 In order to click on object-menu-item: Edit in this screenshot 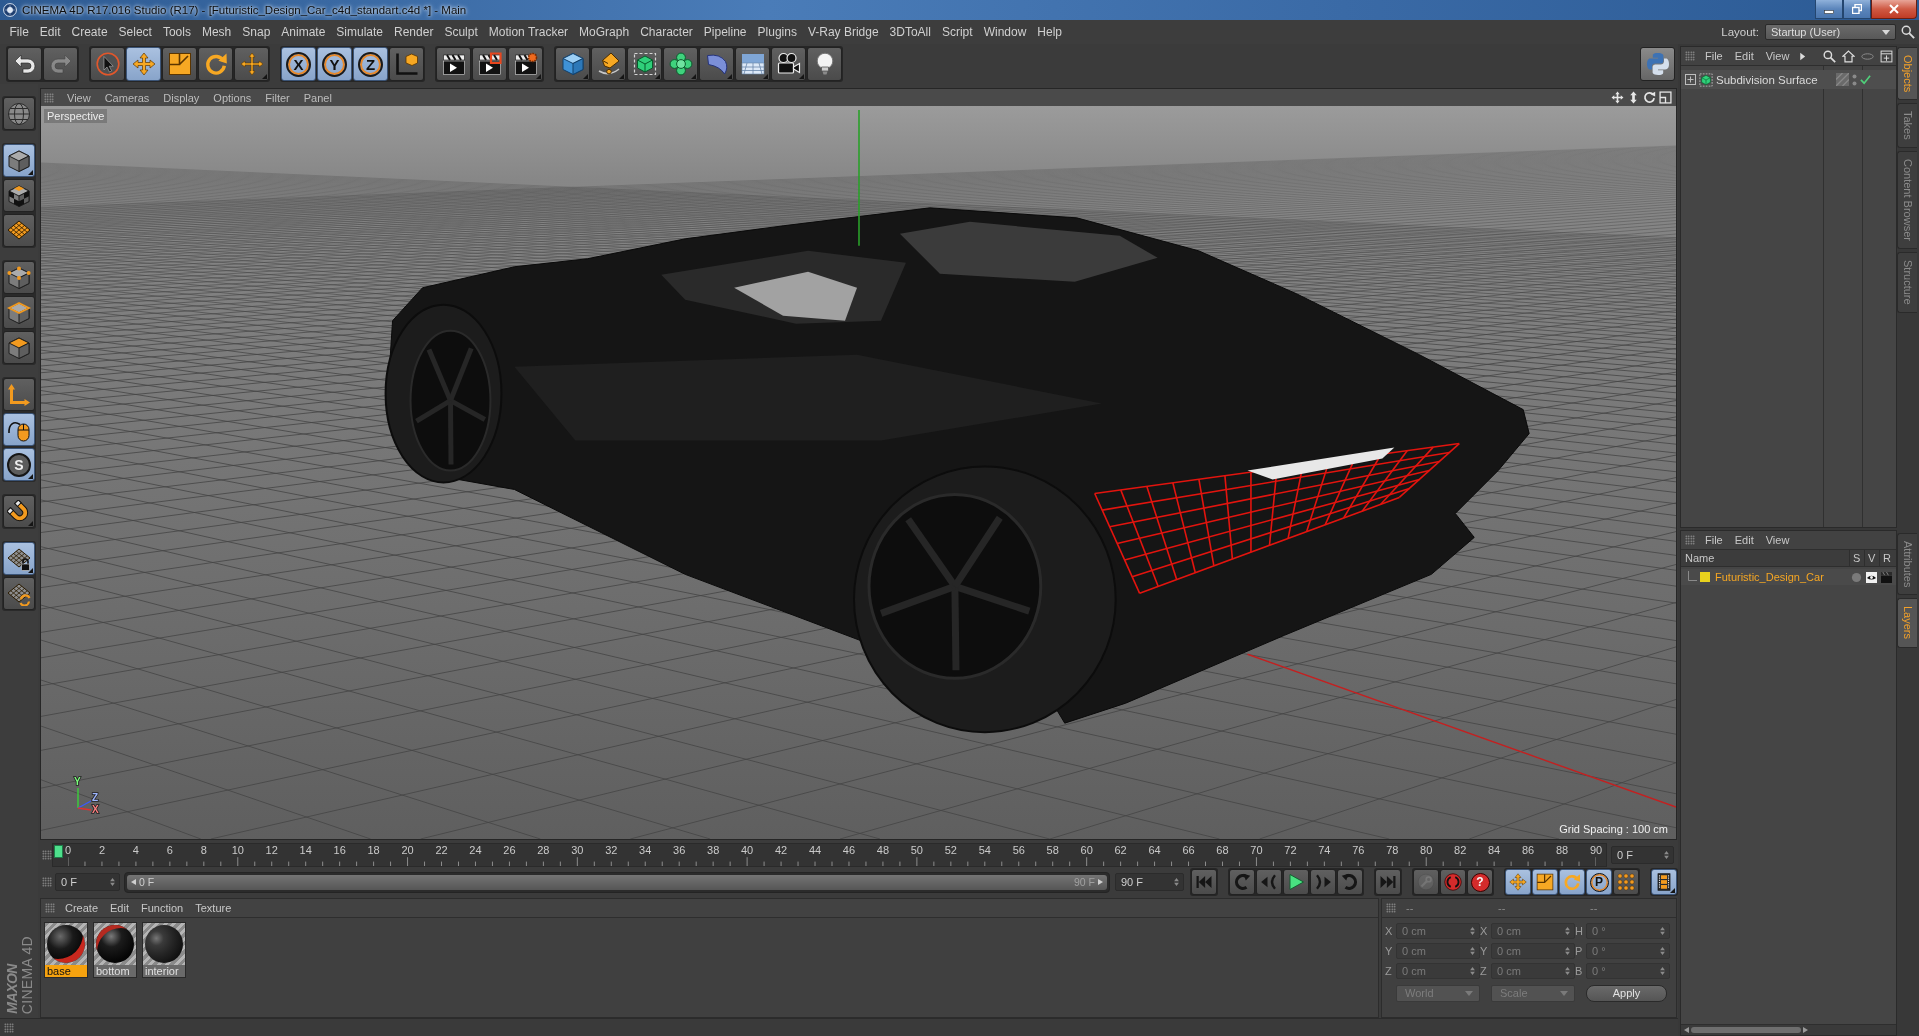, I will do `click(1744, 56)`.